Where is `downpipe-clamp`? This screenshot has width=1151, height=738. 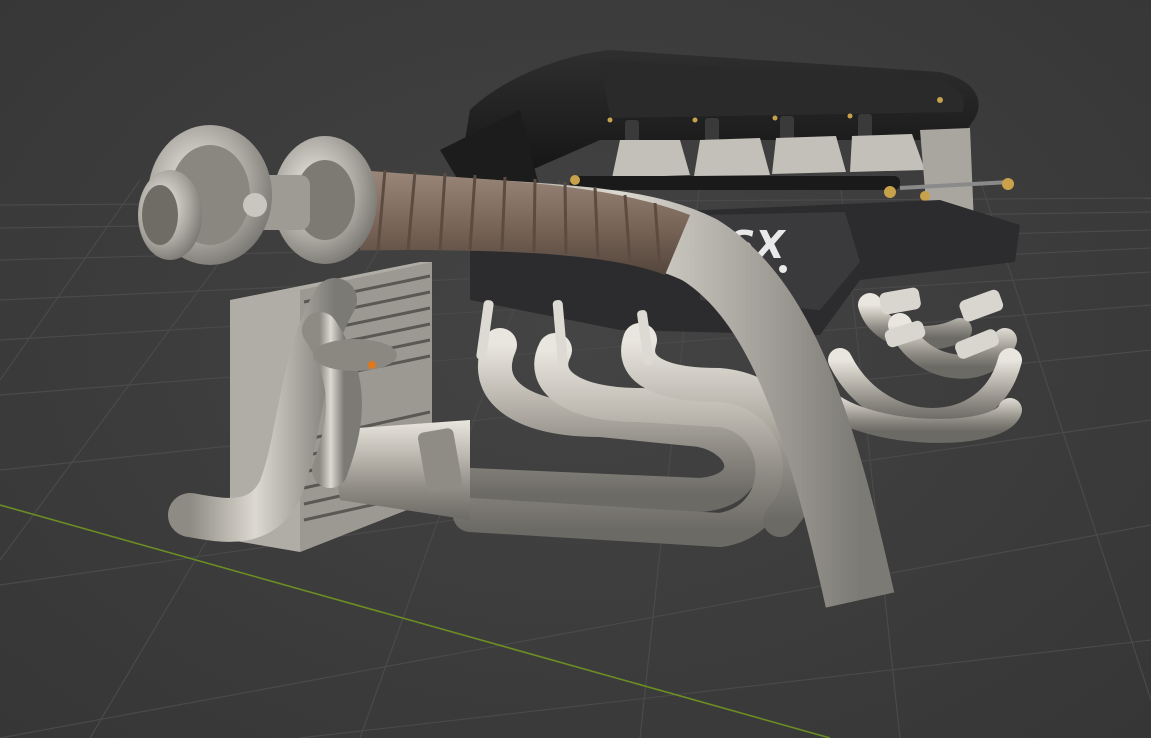
downpipe-clamp is located at coordinates (355, 355).